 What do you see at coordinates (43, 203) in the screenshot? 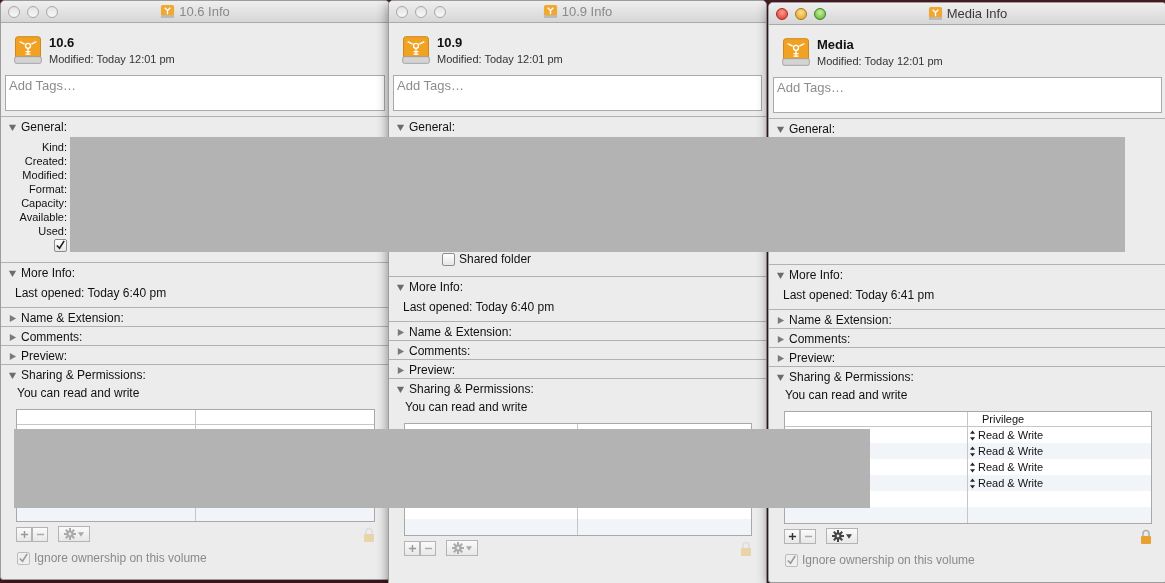
I see `field-label: Capacity:` at bounding box center [43, 203].